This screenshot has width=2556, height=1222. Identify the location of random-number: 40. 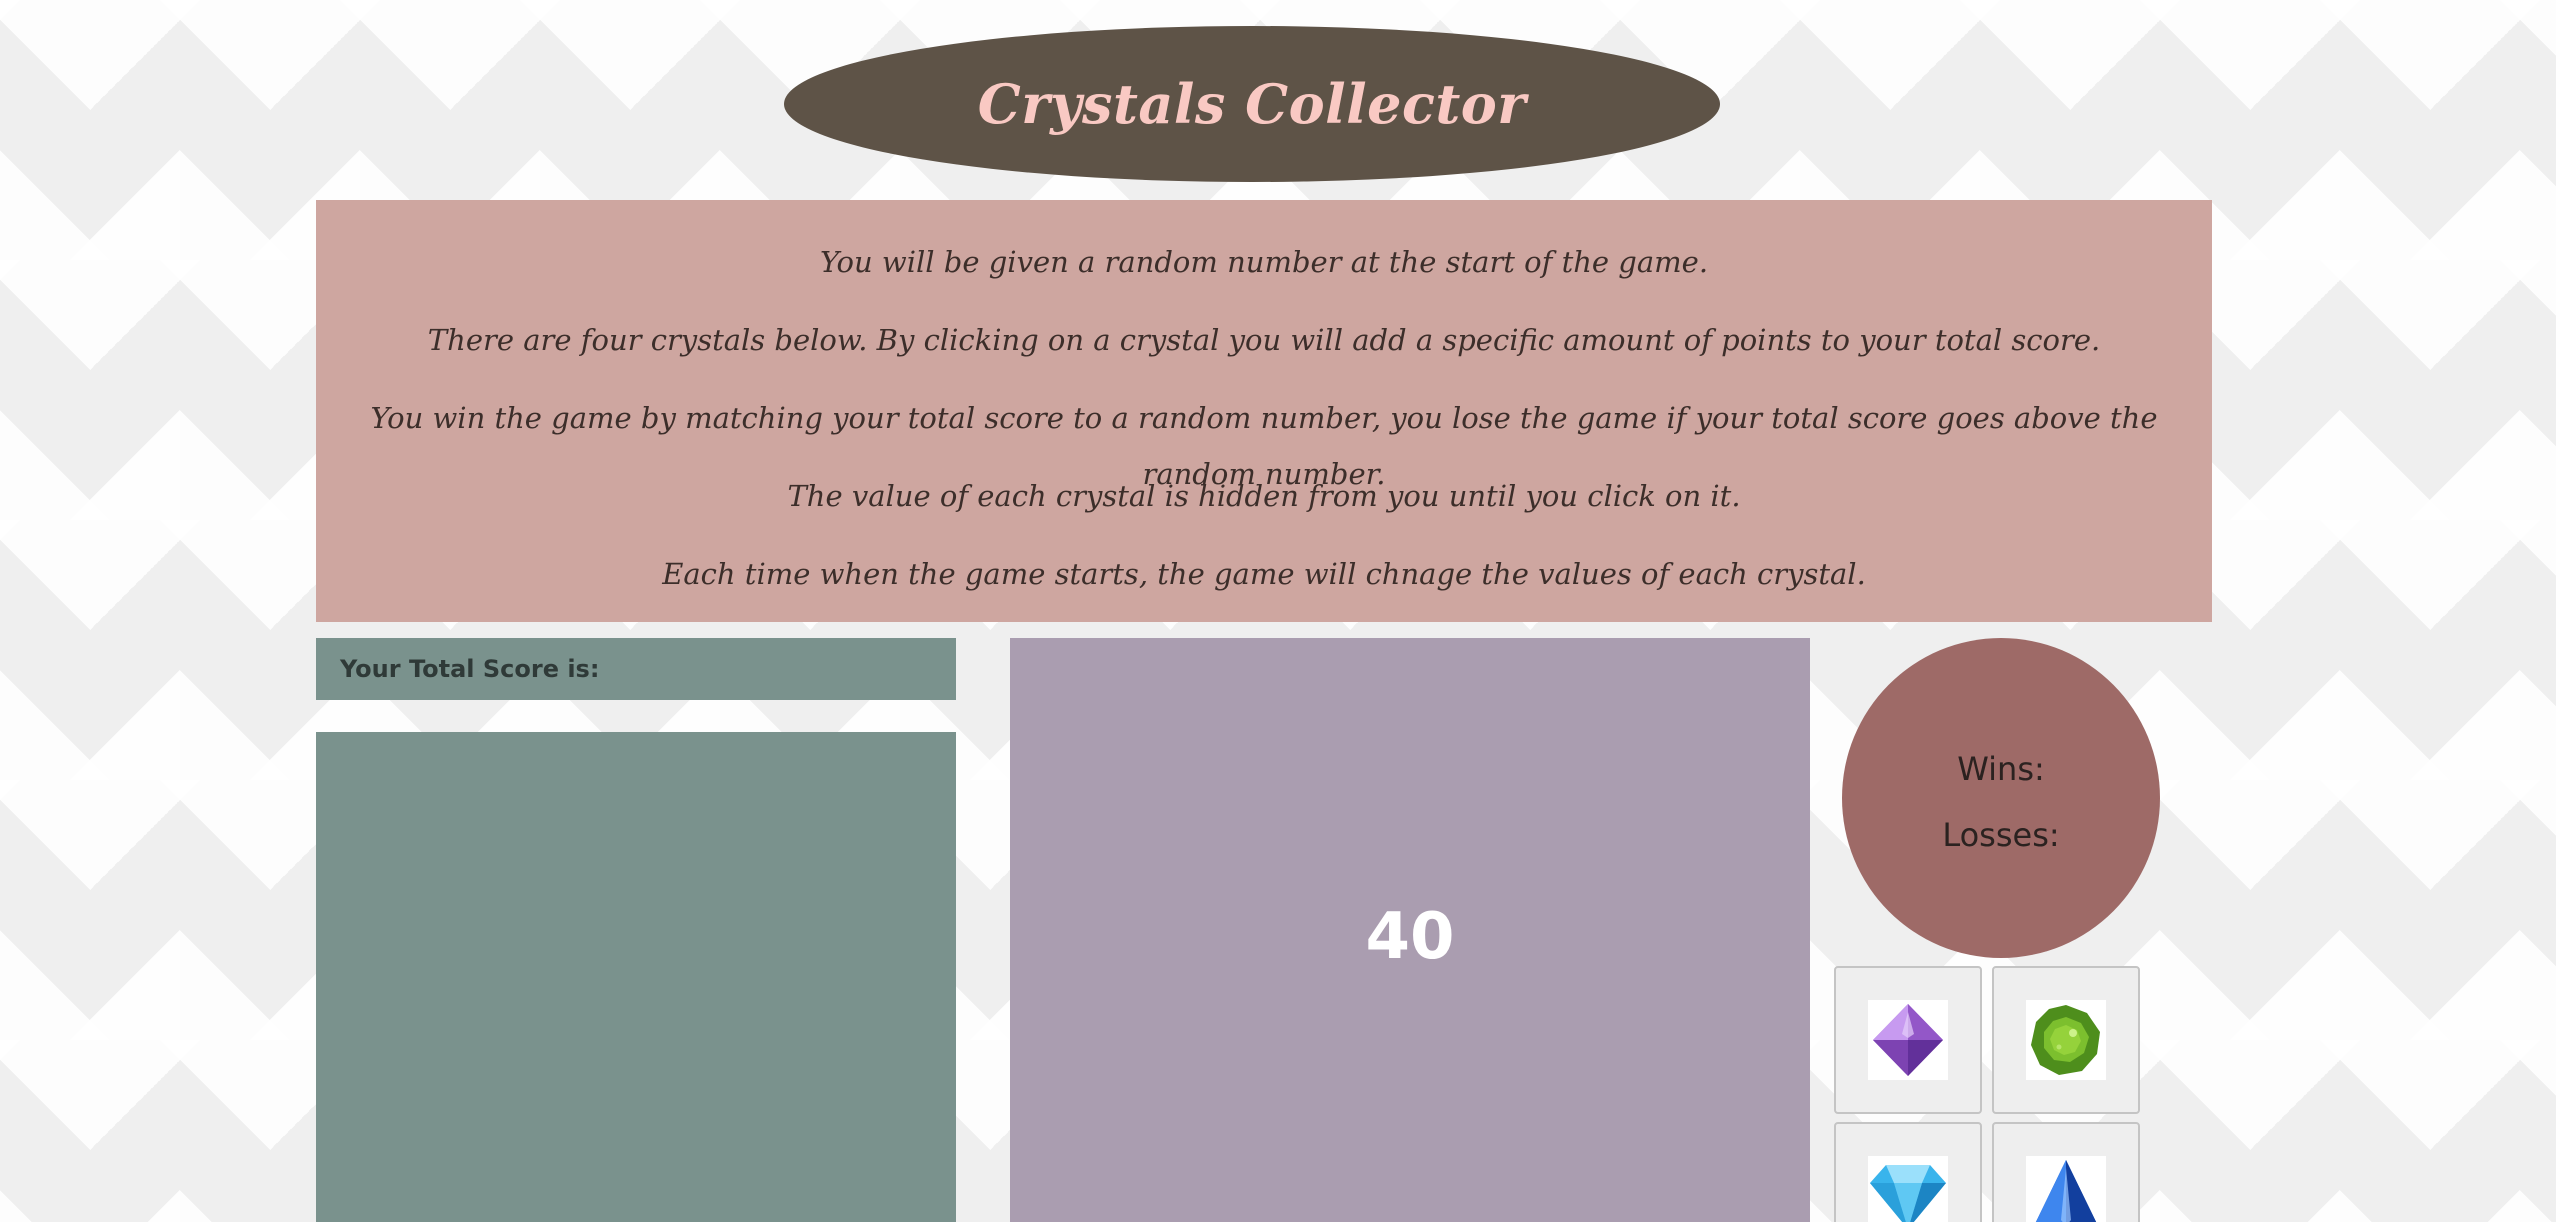
(1410, 937).